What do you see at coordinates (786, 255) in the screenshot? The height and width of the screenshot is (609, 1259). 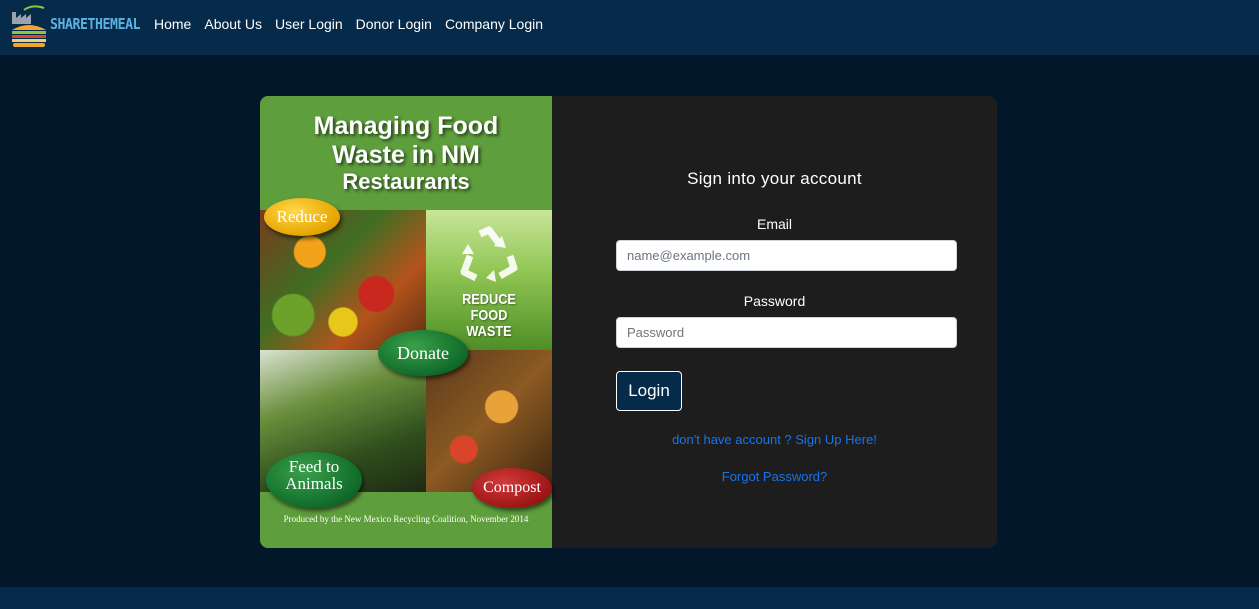 I see `email-field` at bounding box center [786, 255].